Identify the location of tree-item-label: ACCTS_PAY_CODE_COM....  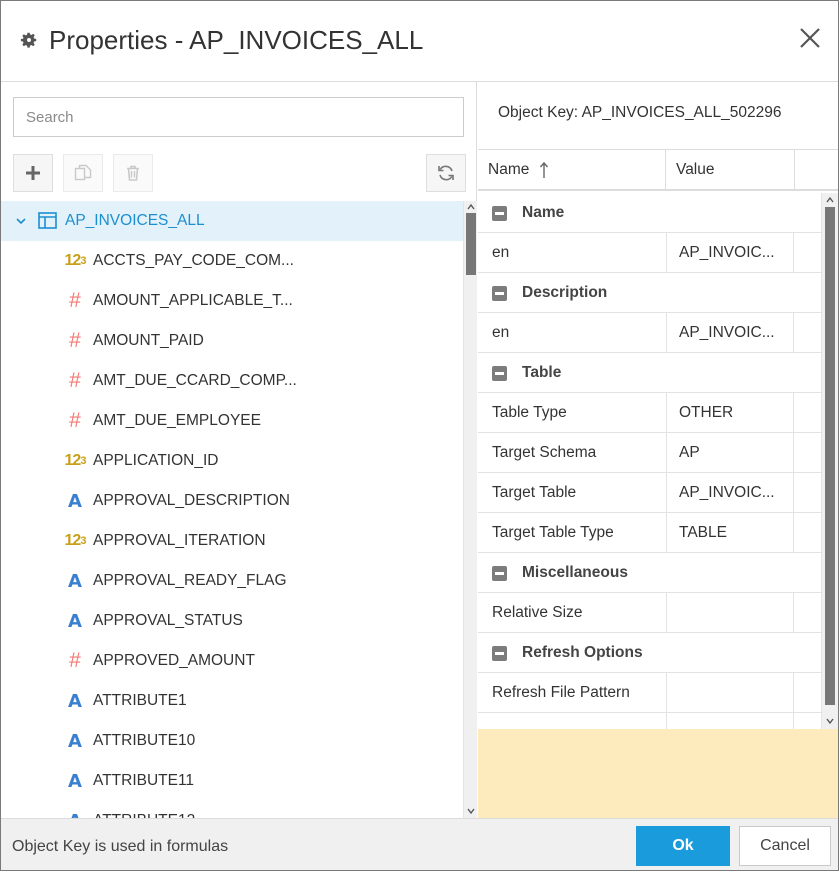
(193, 260).